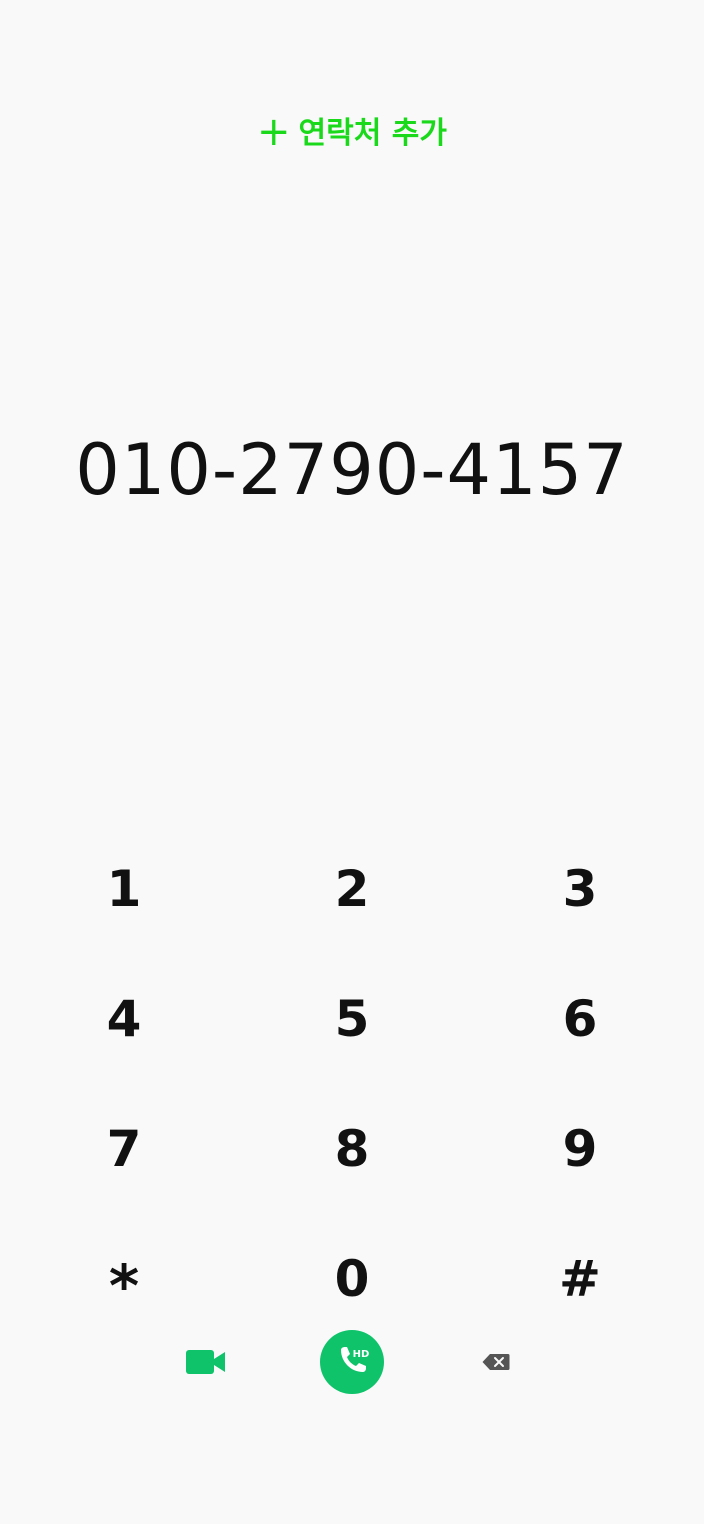 The width and height of the screenshot is (704, 1524). Describe the element at coordinates (580, 889) in the screenshot. I see `key-3: 3` at that location.